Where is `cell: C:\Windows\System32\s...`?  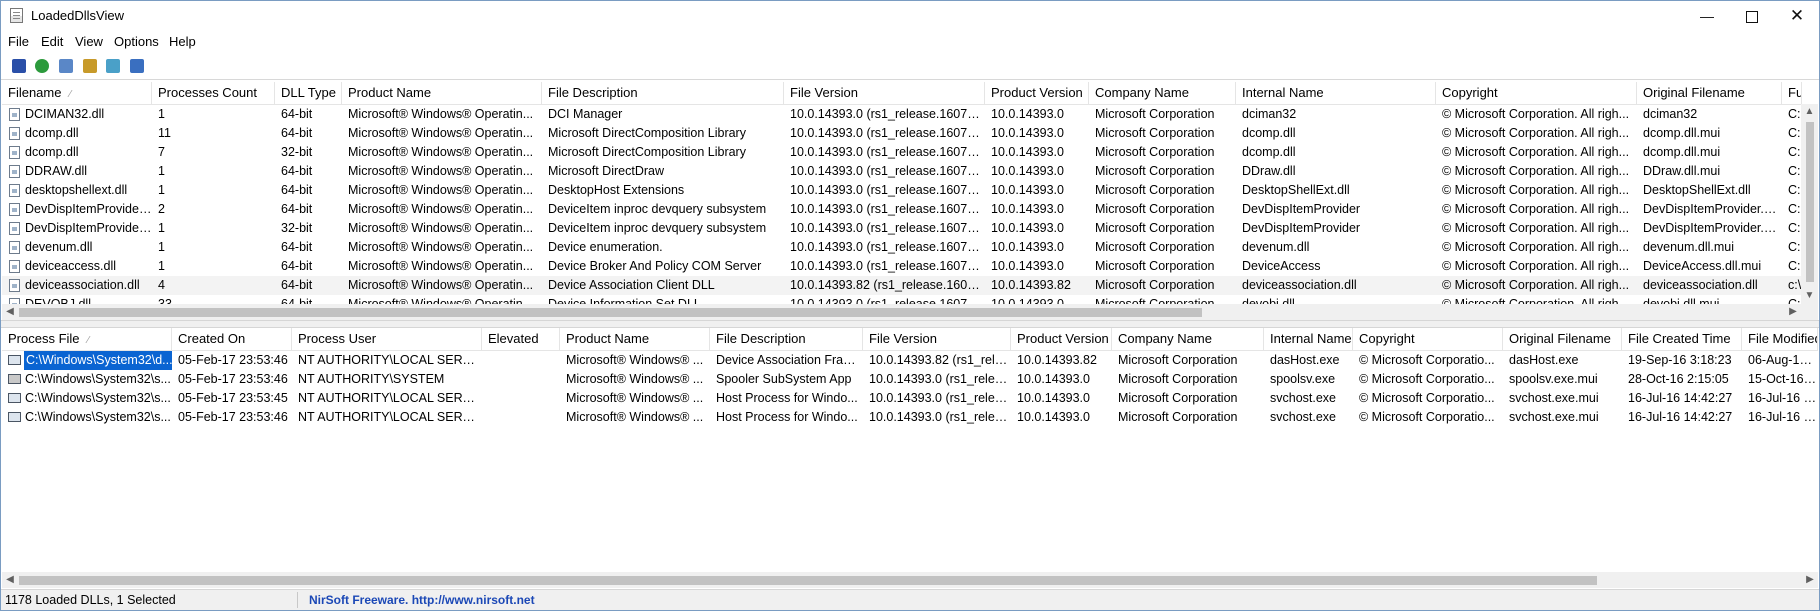 cell: C:\Windows\System32\s... is located at coordinates (87, 417).